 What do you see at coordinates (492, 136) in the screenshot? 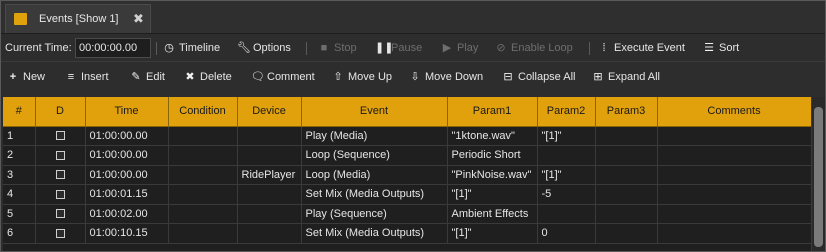
I see `param1-cell: "1ktone.wav"` at bounding box center [492, 136].